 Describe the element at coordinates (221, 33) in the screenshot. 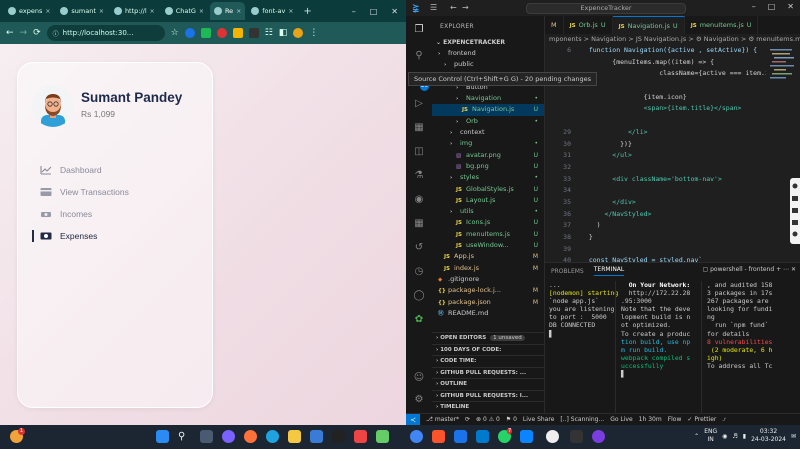

I see `extension-red-icon` at that location.